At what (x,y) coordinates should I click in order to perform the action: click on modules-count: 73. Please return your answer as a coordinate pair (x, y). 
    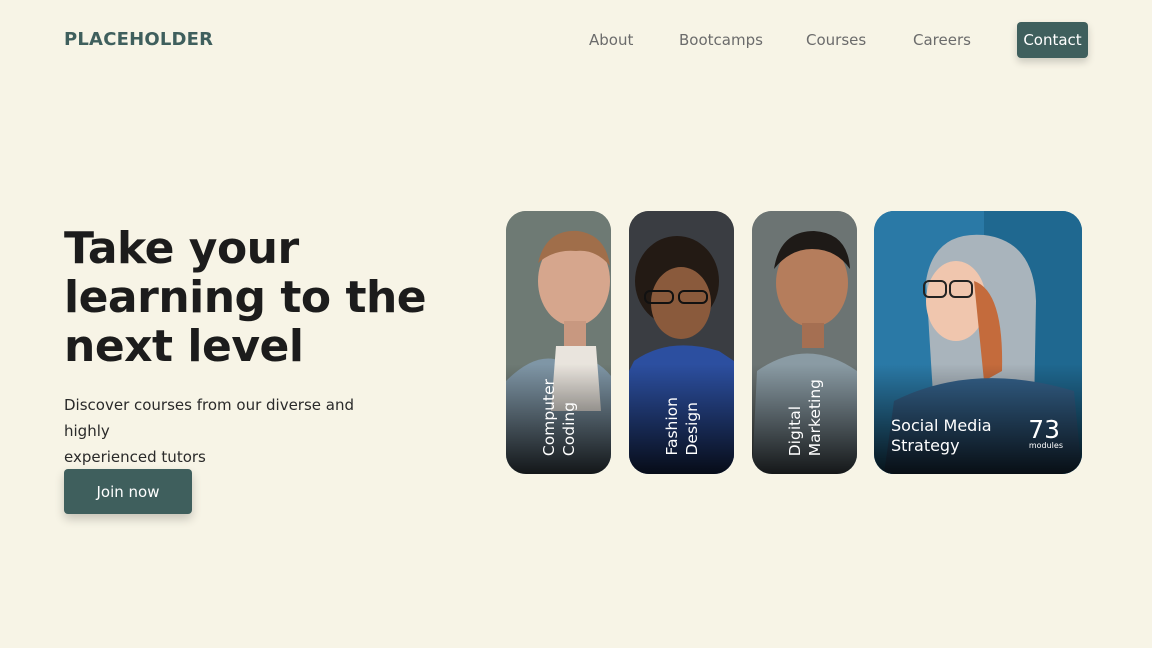
    Looking at the image, I should click on (1044, 429).